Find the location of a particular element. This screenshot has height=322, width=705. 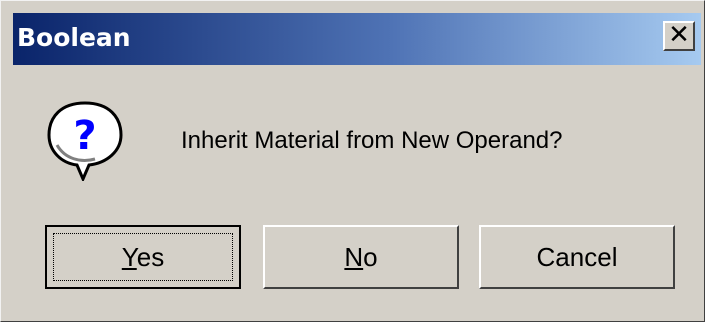

yes-button: Yes is located at coordinates (143, 257).